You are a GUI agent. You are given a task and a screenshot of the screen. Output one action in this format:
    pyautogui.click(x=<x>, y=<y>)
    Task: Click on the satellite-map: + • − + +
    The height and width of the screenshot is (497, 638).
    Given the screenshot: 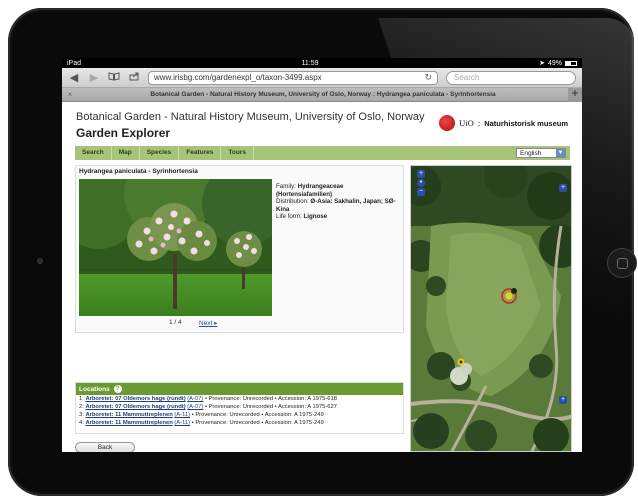 What is the action you would take?
    pyautogui.click(x=491, y=308)
    